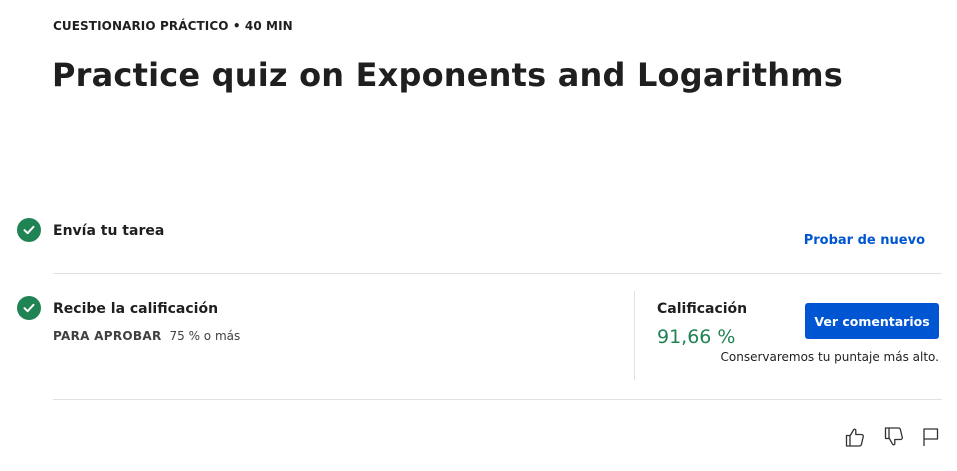 Image resolution: width=957 pixels, height=471 pixels. I want to click on pass-requirement: PARA APROBAR 75 % o más, so click(146, 336).